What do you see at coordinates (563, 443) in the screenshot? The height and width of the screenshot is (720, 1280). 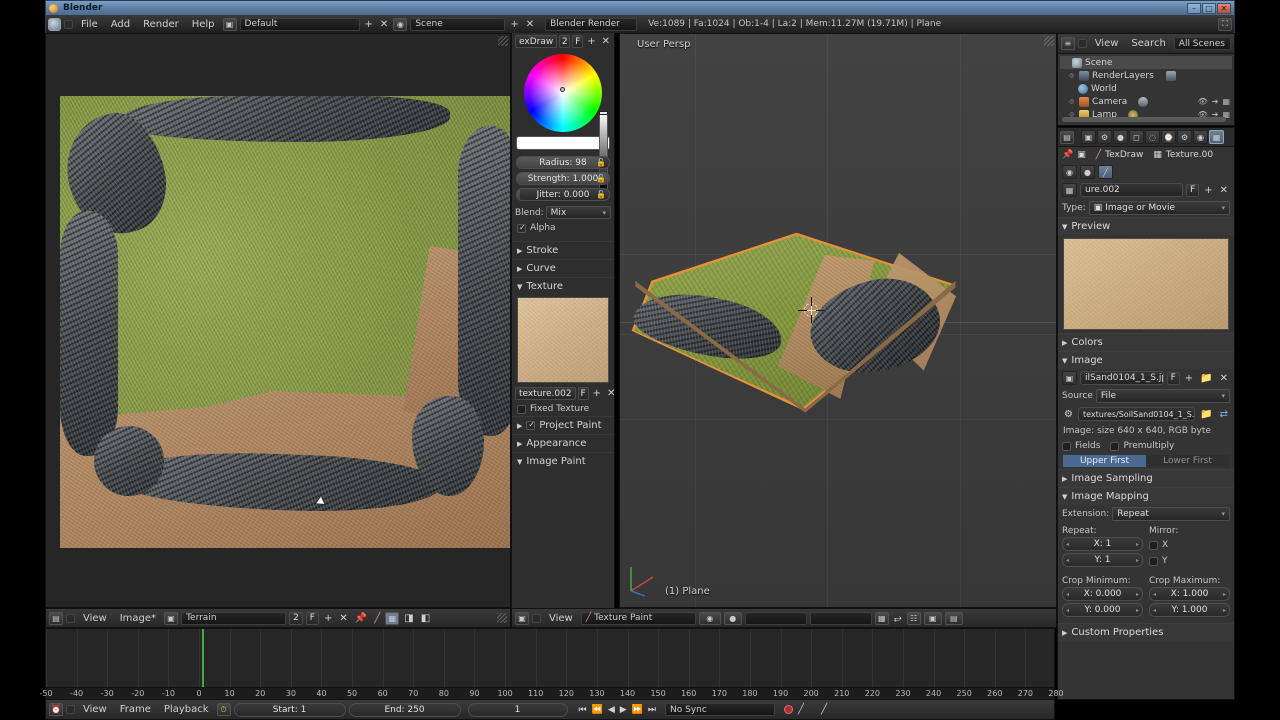 I see `appearance-panel-header: ▶ Appearance` at bounding box center [563, 443].